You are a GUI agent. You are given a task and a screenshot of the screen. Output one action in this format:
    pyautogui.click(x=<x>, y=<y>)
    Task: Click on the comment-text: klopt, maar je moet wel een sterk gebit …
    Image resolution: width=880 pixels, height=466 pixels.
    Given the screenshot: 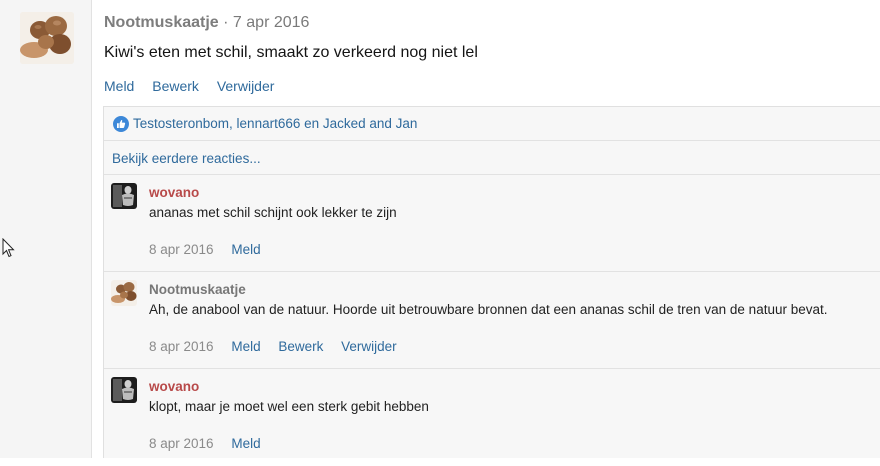 What is the action you would take?
    pyautogui.click(x=289, y=406)
    